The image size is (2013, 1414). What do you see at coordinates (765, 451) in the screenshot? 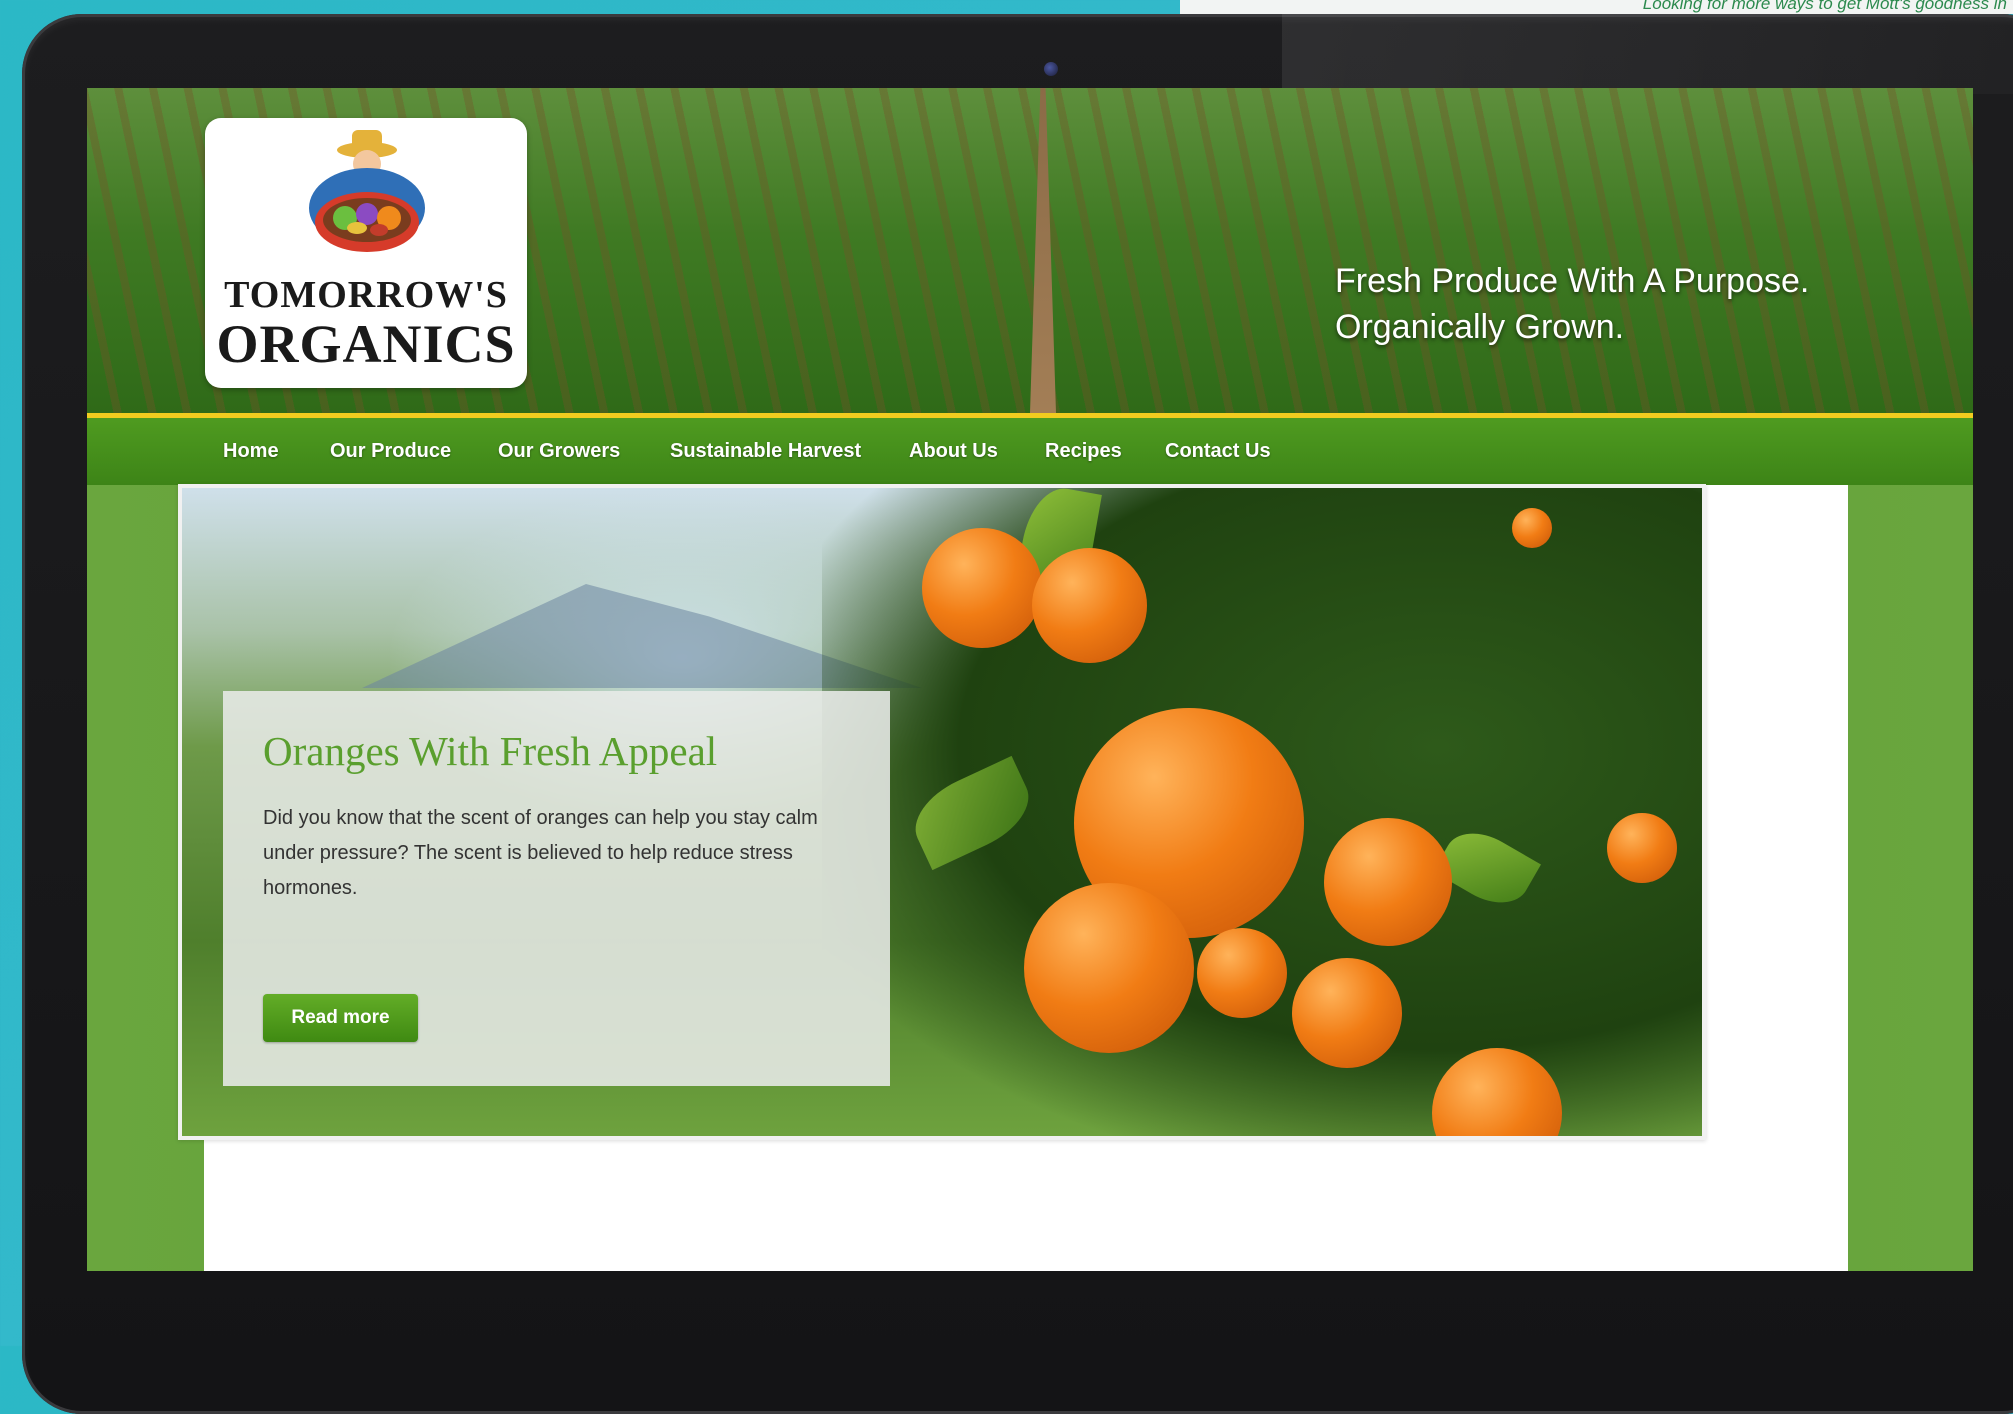
I see `nav-item-sustainable-harvest: Sustainable Harvest` at bounding box center [765, 451].